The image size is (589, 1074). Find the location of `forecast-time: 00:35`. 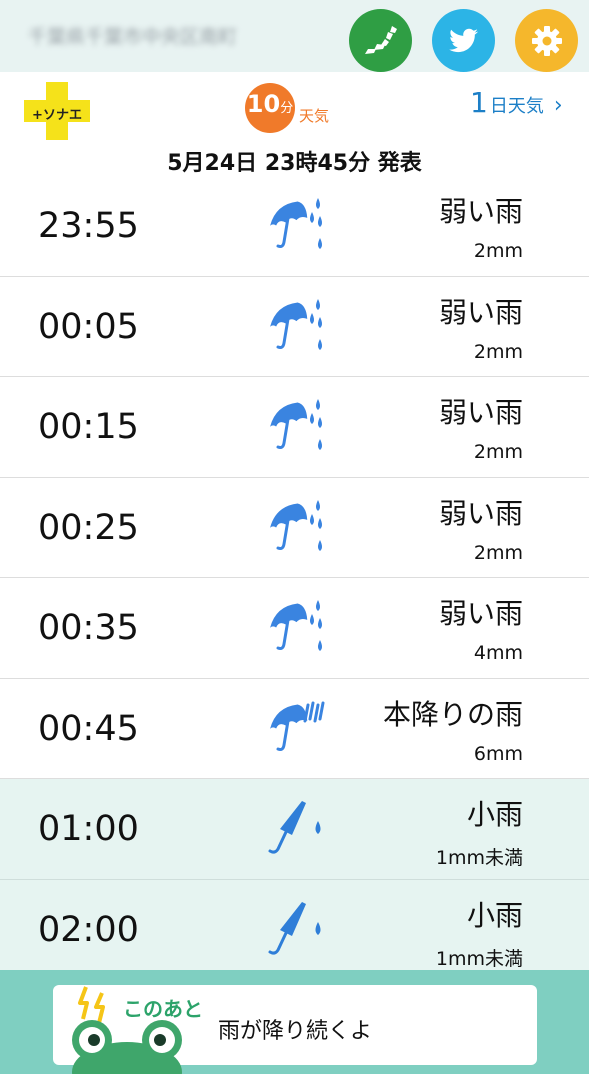

forecast-time: 00:35 is located at coordinates (88, 628).